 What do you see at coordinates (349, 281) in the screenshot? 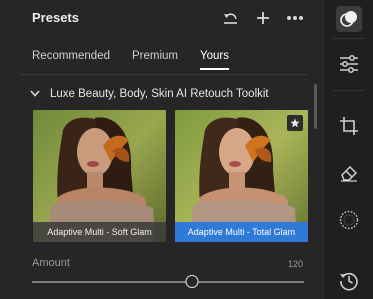
I see `history-icon` at bounding box center [349, 281].